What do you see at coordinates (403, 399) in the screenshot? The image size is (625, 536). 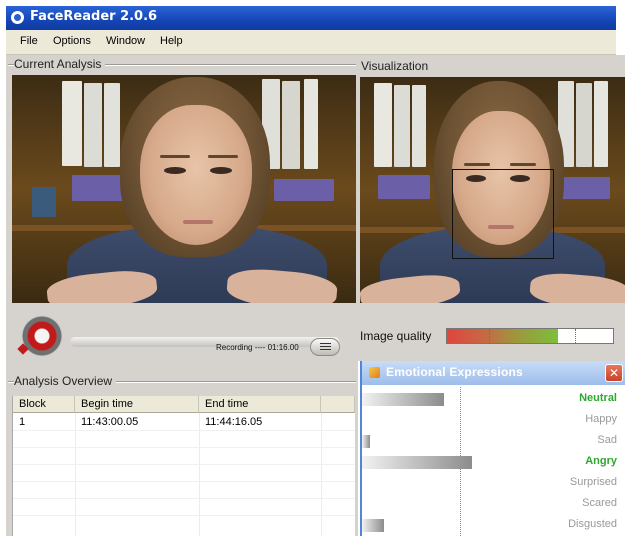 I see `emotion-bar-neutral` at bounding box center [403, 399].